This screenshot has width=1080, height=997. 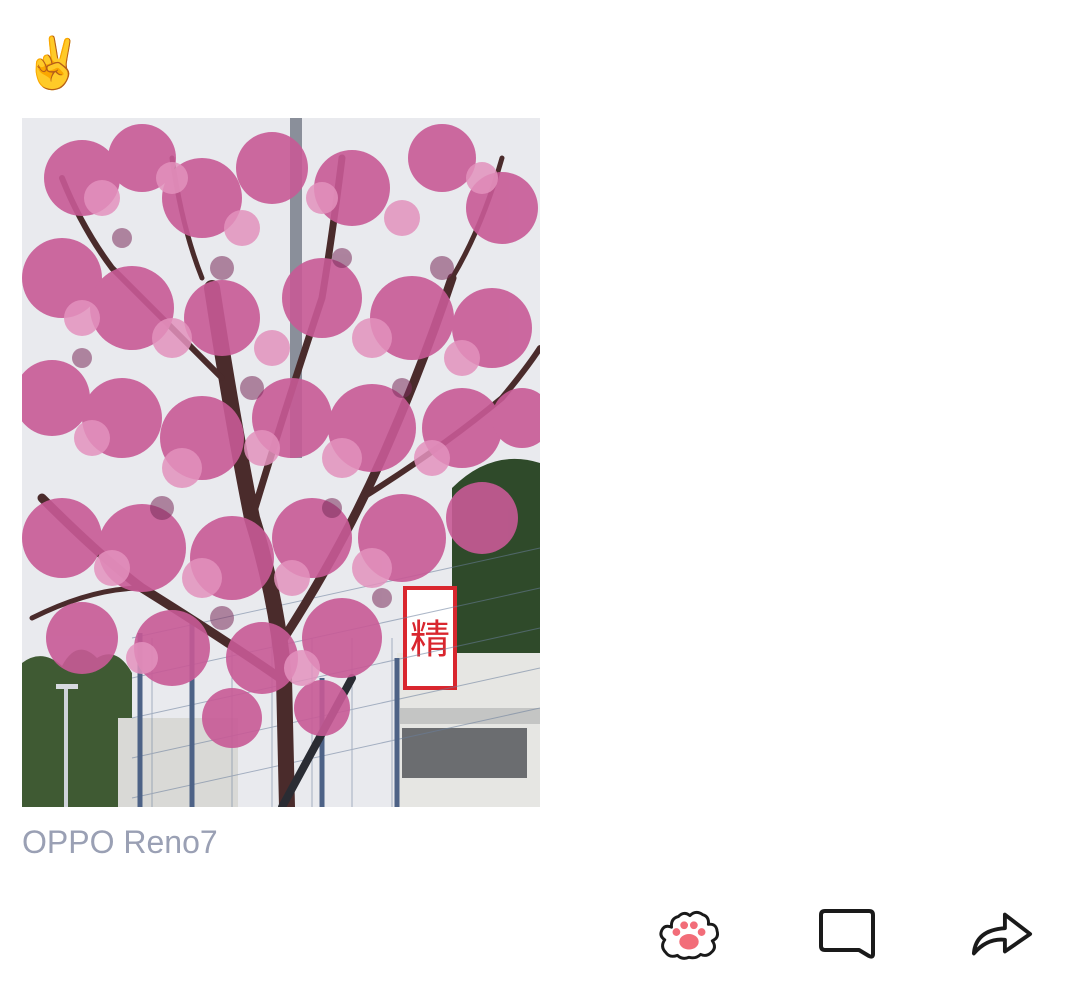 What do you see at coordinates (120, 842) in the screenshot?
I see `device-label: OPPO Reno7` at bounding box center [120, 842].